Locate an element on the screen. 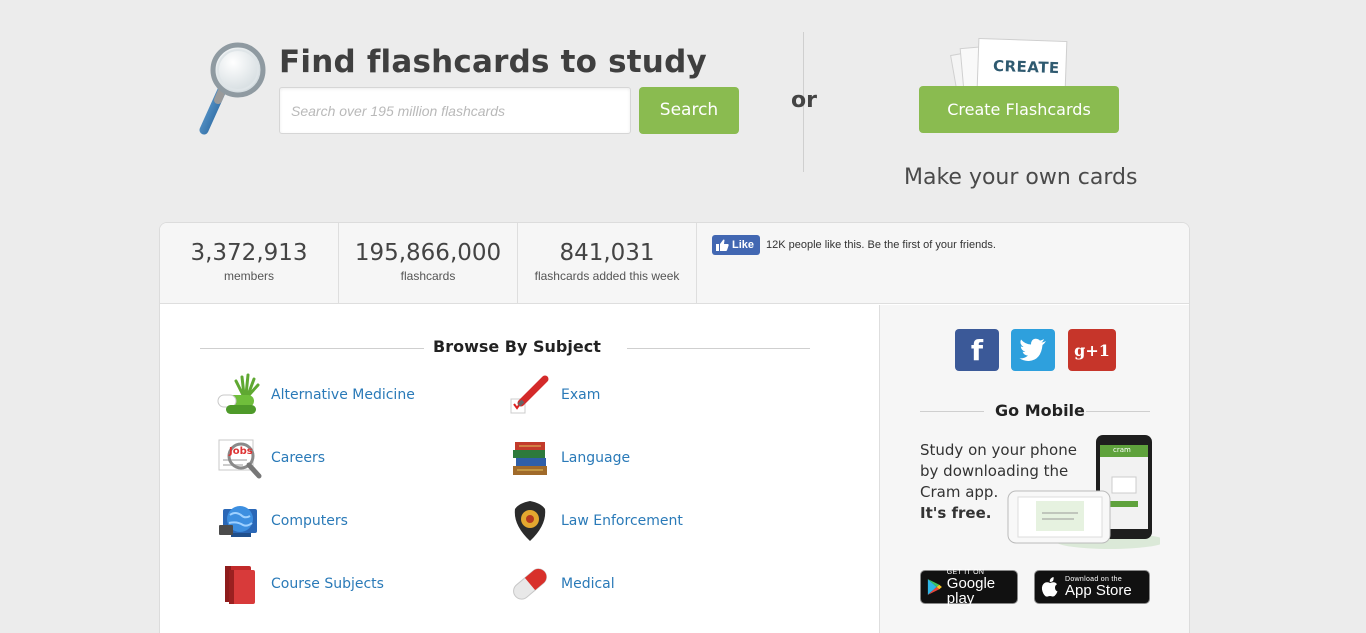 Image resolution: width=1366 pixels, height=633 pixels. subject-computers: Computers is located at coordinates (282, 521).